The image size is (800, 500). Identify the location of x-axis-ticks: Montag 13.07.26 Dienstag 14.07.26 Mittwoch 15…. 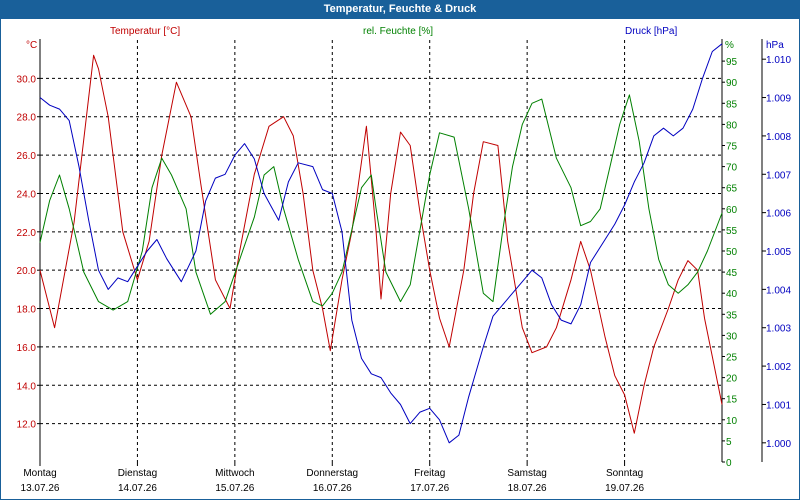
(332, 478).